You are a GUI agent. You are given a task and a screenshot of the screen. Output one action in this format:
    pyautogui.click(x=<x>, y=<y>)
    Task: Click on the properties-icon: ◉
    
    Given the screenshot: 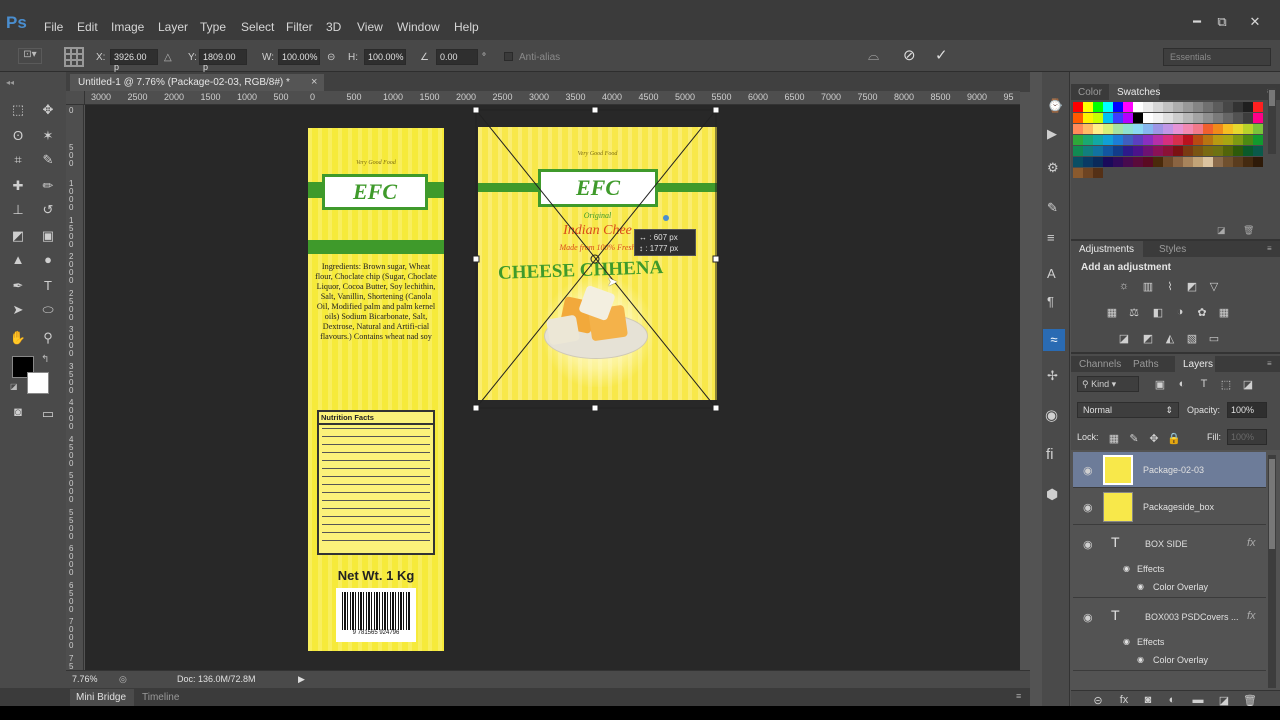 What is the action you would take?
    pyautogui.click(x=1051, y=415)
    